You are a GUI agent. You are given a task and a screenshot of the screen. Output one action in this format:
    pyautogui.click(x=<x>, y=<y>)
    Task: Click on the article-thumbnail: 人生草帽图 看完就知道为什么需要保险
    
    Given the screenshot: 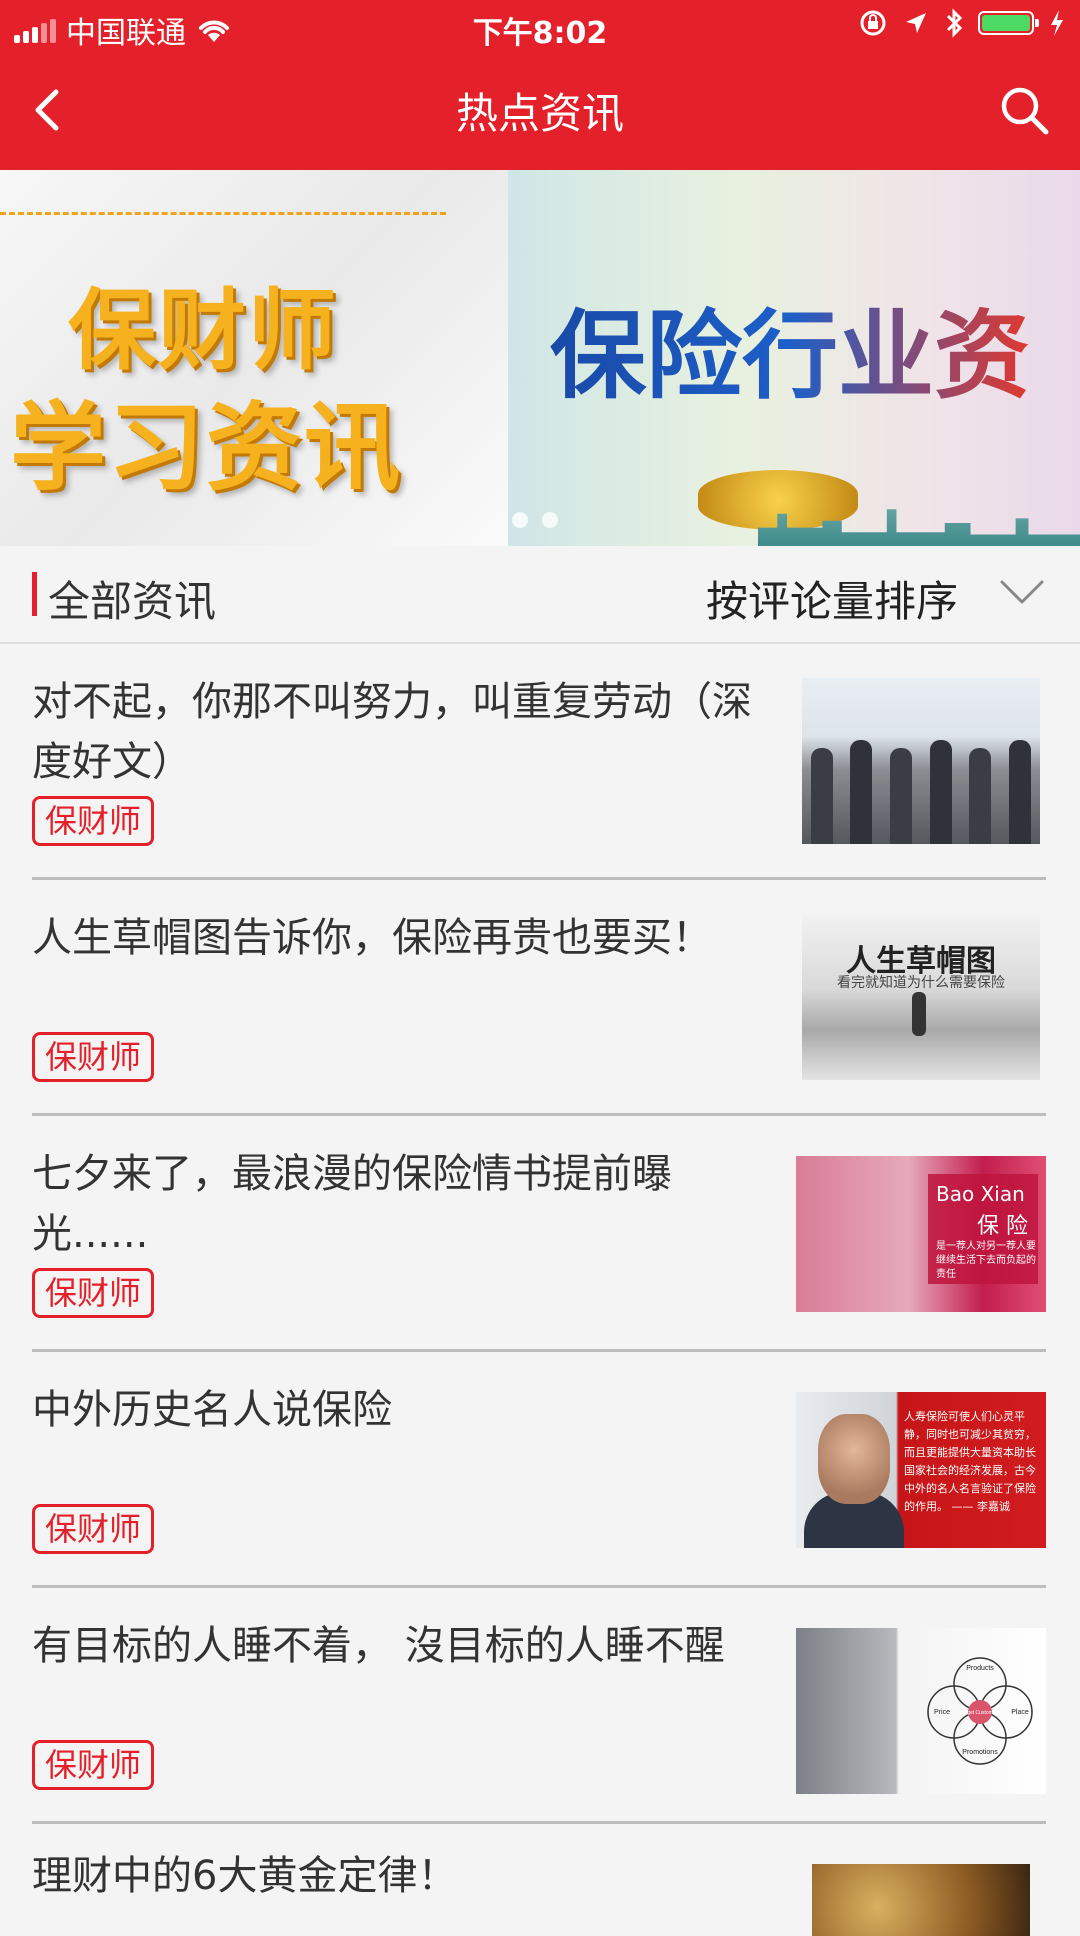 What is the action you would take?
    pyautogui.click(x=921, y=997)
    